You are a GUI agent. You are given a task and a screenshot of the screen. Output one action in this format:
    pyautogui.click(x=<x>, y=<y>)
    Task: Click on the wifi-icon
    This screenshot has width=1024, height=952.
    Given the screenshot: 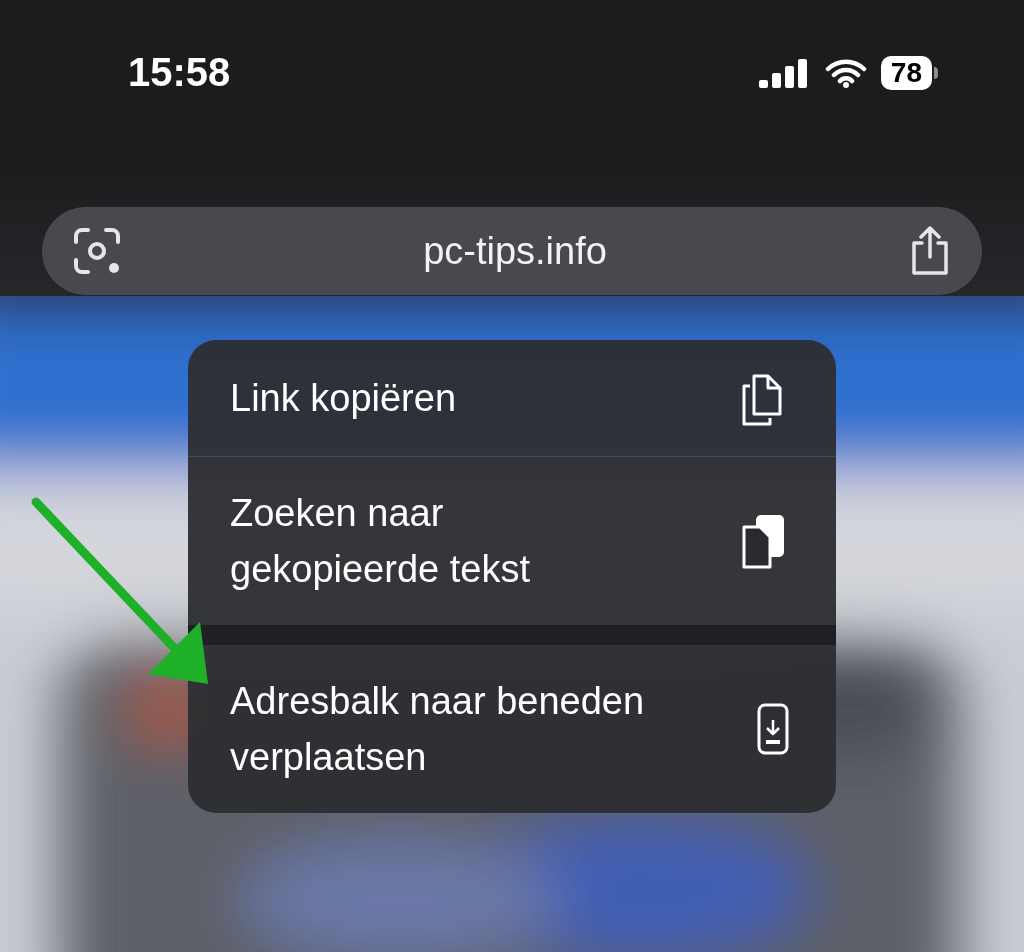 What is the action you would take?
    pyautogui.click(x=845, y=73)
    